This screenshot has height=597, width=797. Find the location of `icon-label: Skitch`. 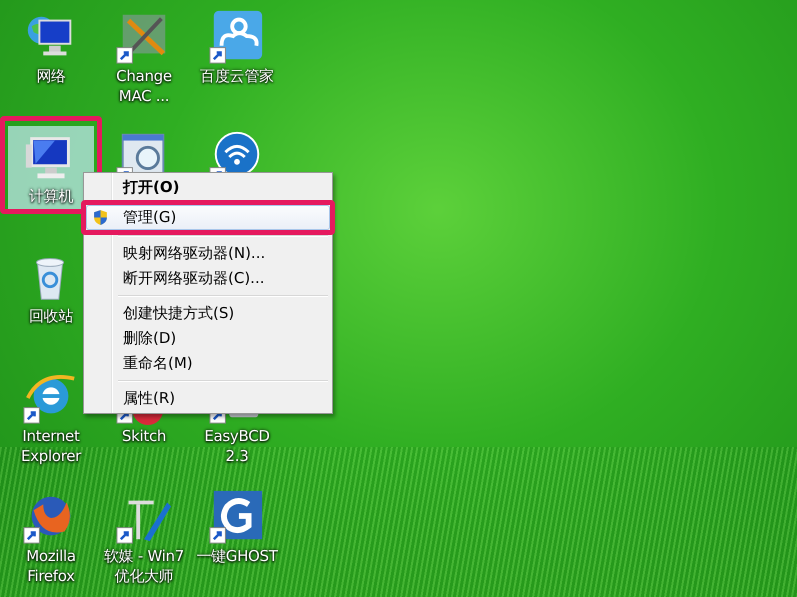

icon-label: Skitch is located at coordinates (144, 436).